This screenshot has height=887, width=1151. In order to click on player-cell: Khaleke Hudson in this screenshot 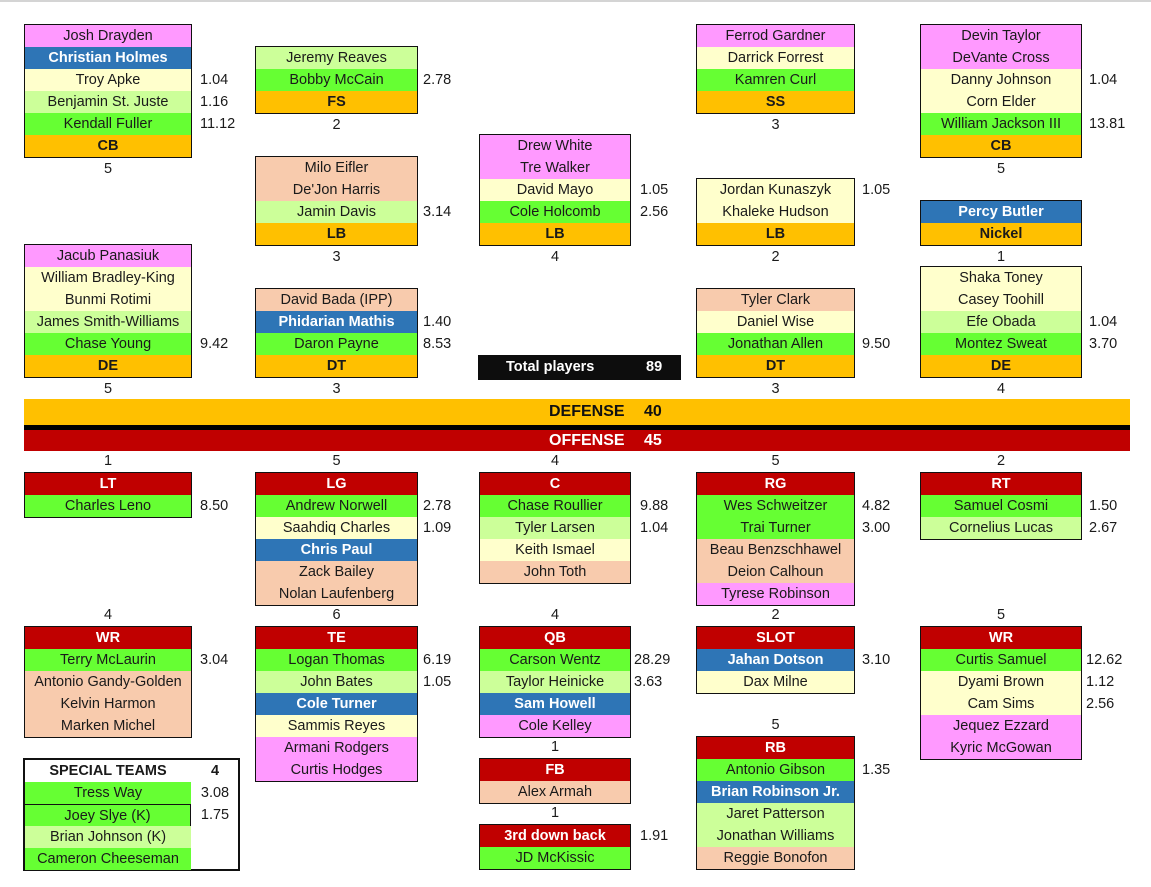, I will do `click(775, 212)`.